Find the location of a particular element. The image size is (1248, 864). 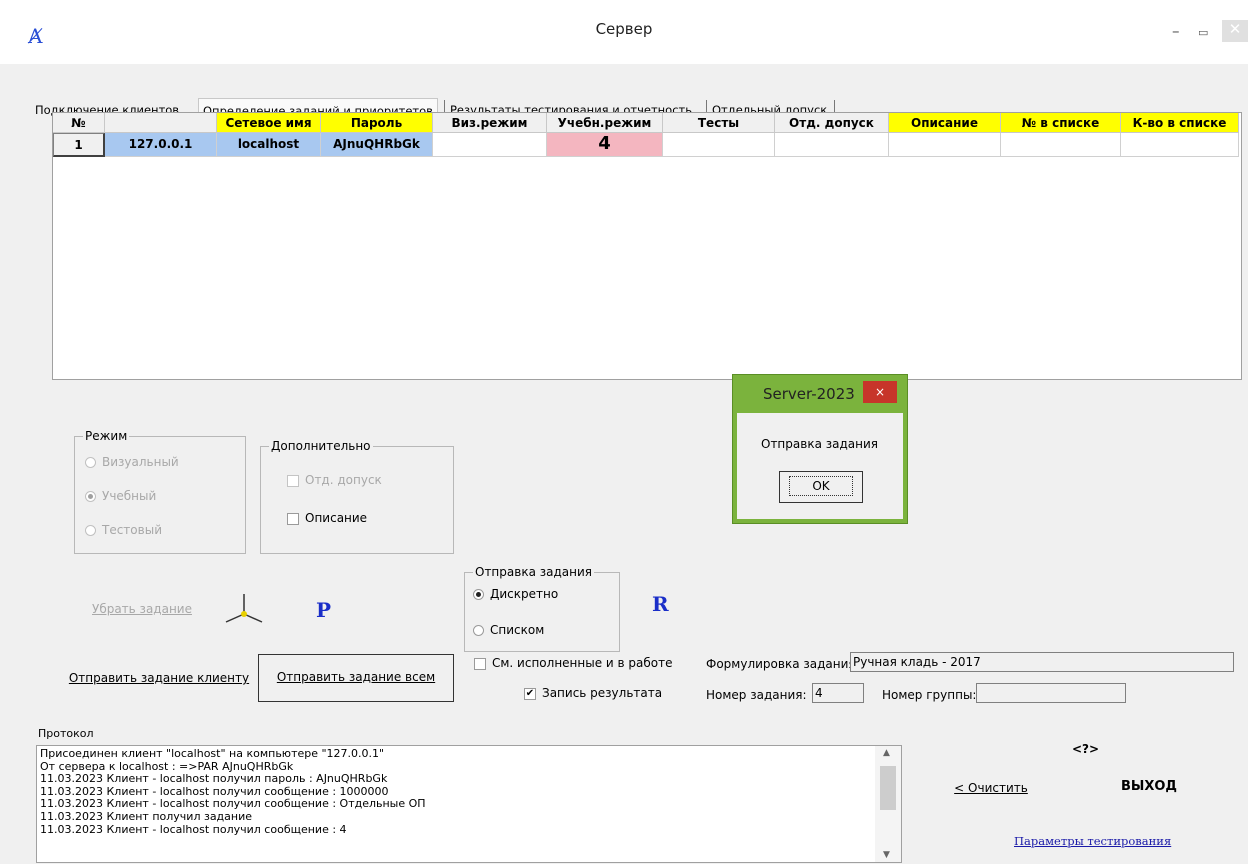

minimize-button: – is located at coordinates (1176, 31).